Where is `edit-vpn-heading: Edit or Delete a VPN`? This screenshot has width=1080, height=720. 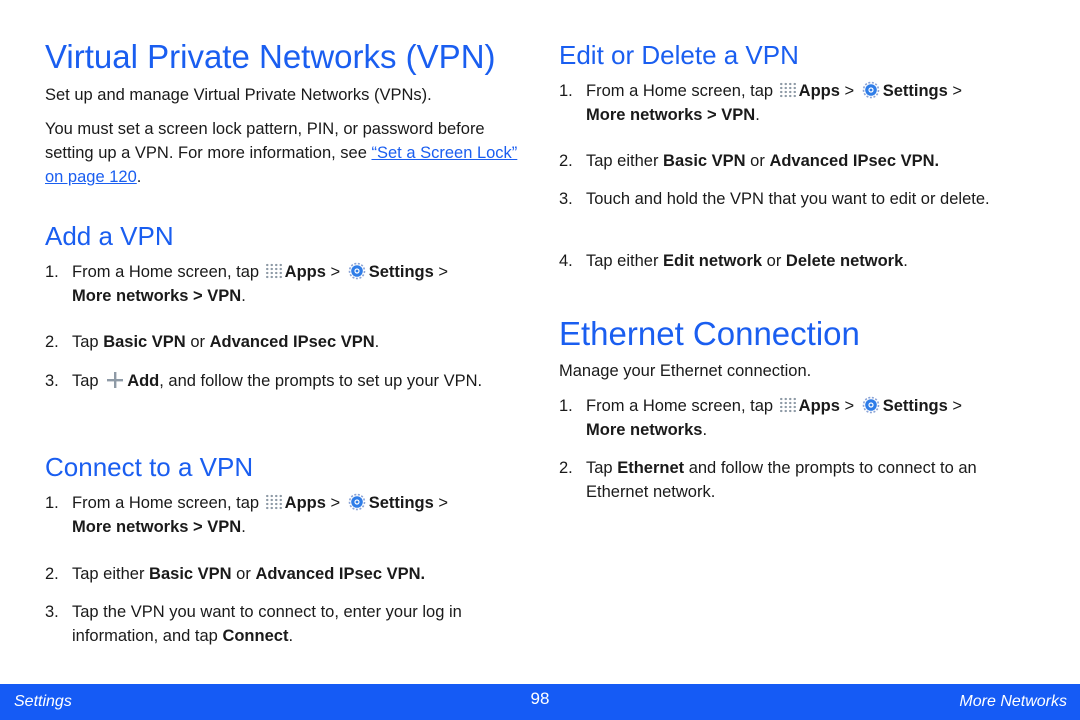
edit-vpn-heading: Edit or Delete a VPN is located at coordinates (679, 55).